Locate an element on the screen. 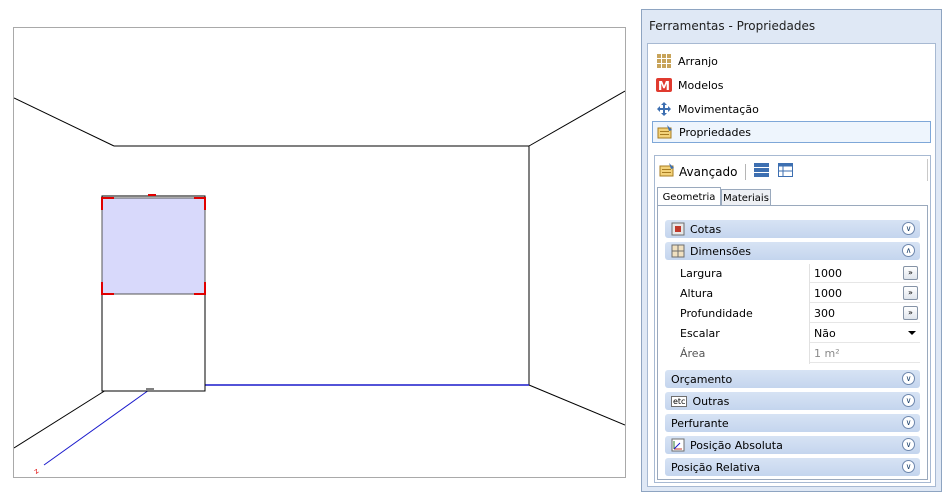 The width and height of the screenshot is (947, 500). tab-geometria: Geometria is located at coordinates (689, 197).